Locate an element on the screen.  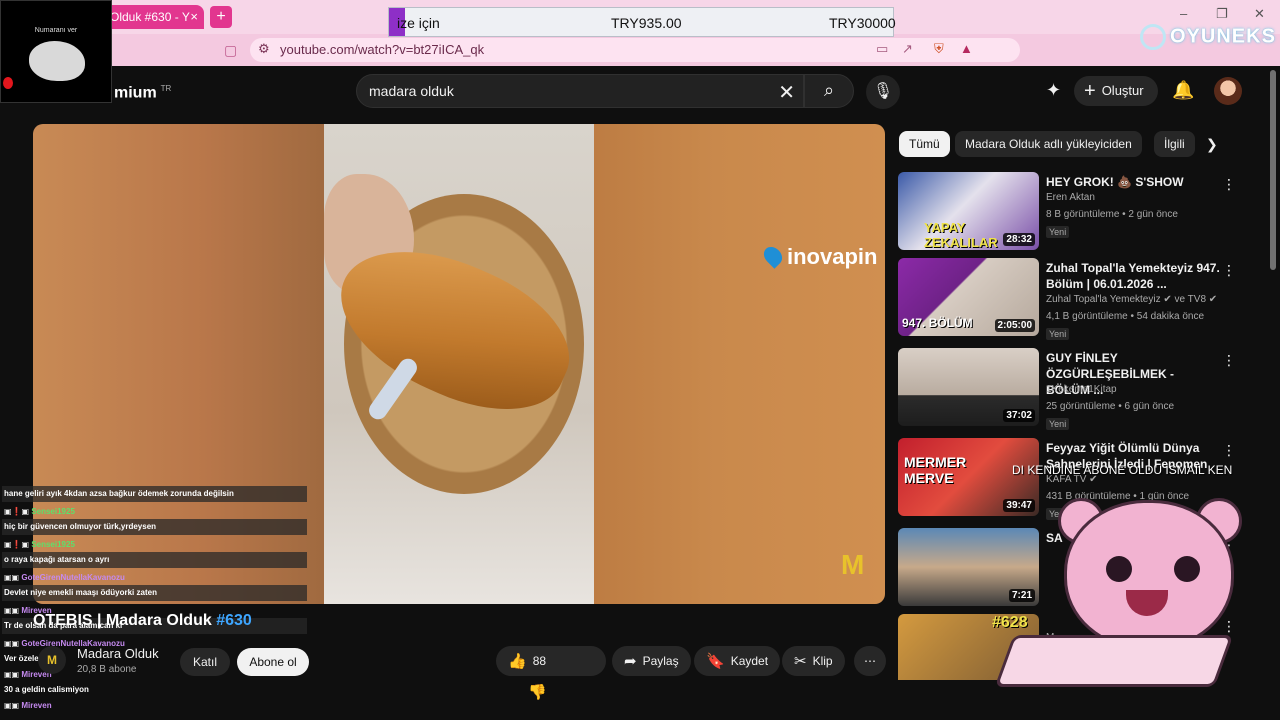
video-thumbnail: YAPAY ZEKALILAR 28:32 is located at coordinates (968, 211).